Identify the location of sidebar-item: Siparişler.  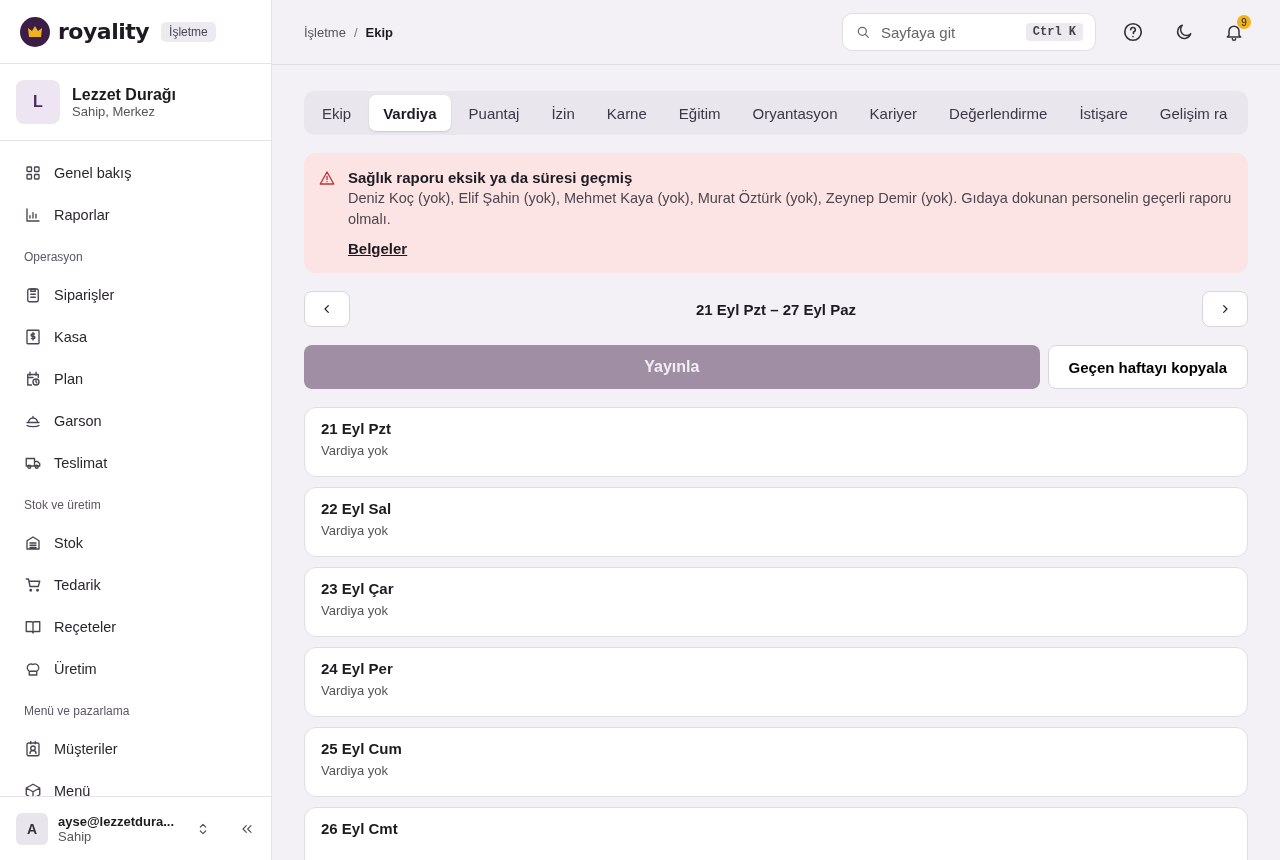
(135, 295).